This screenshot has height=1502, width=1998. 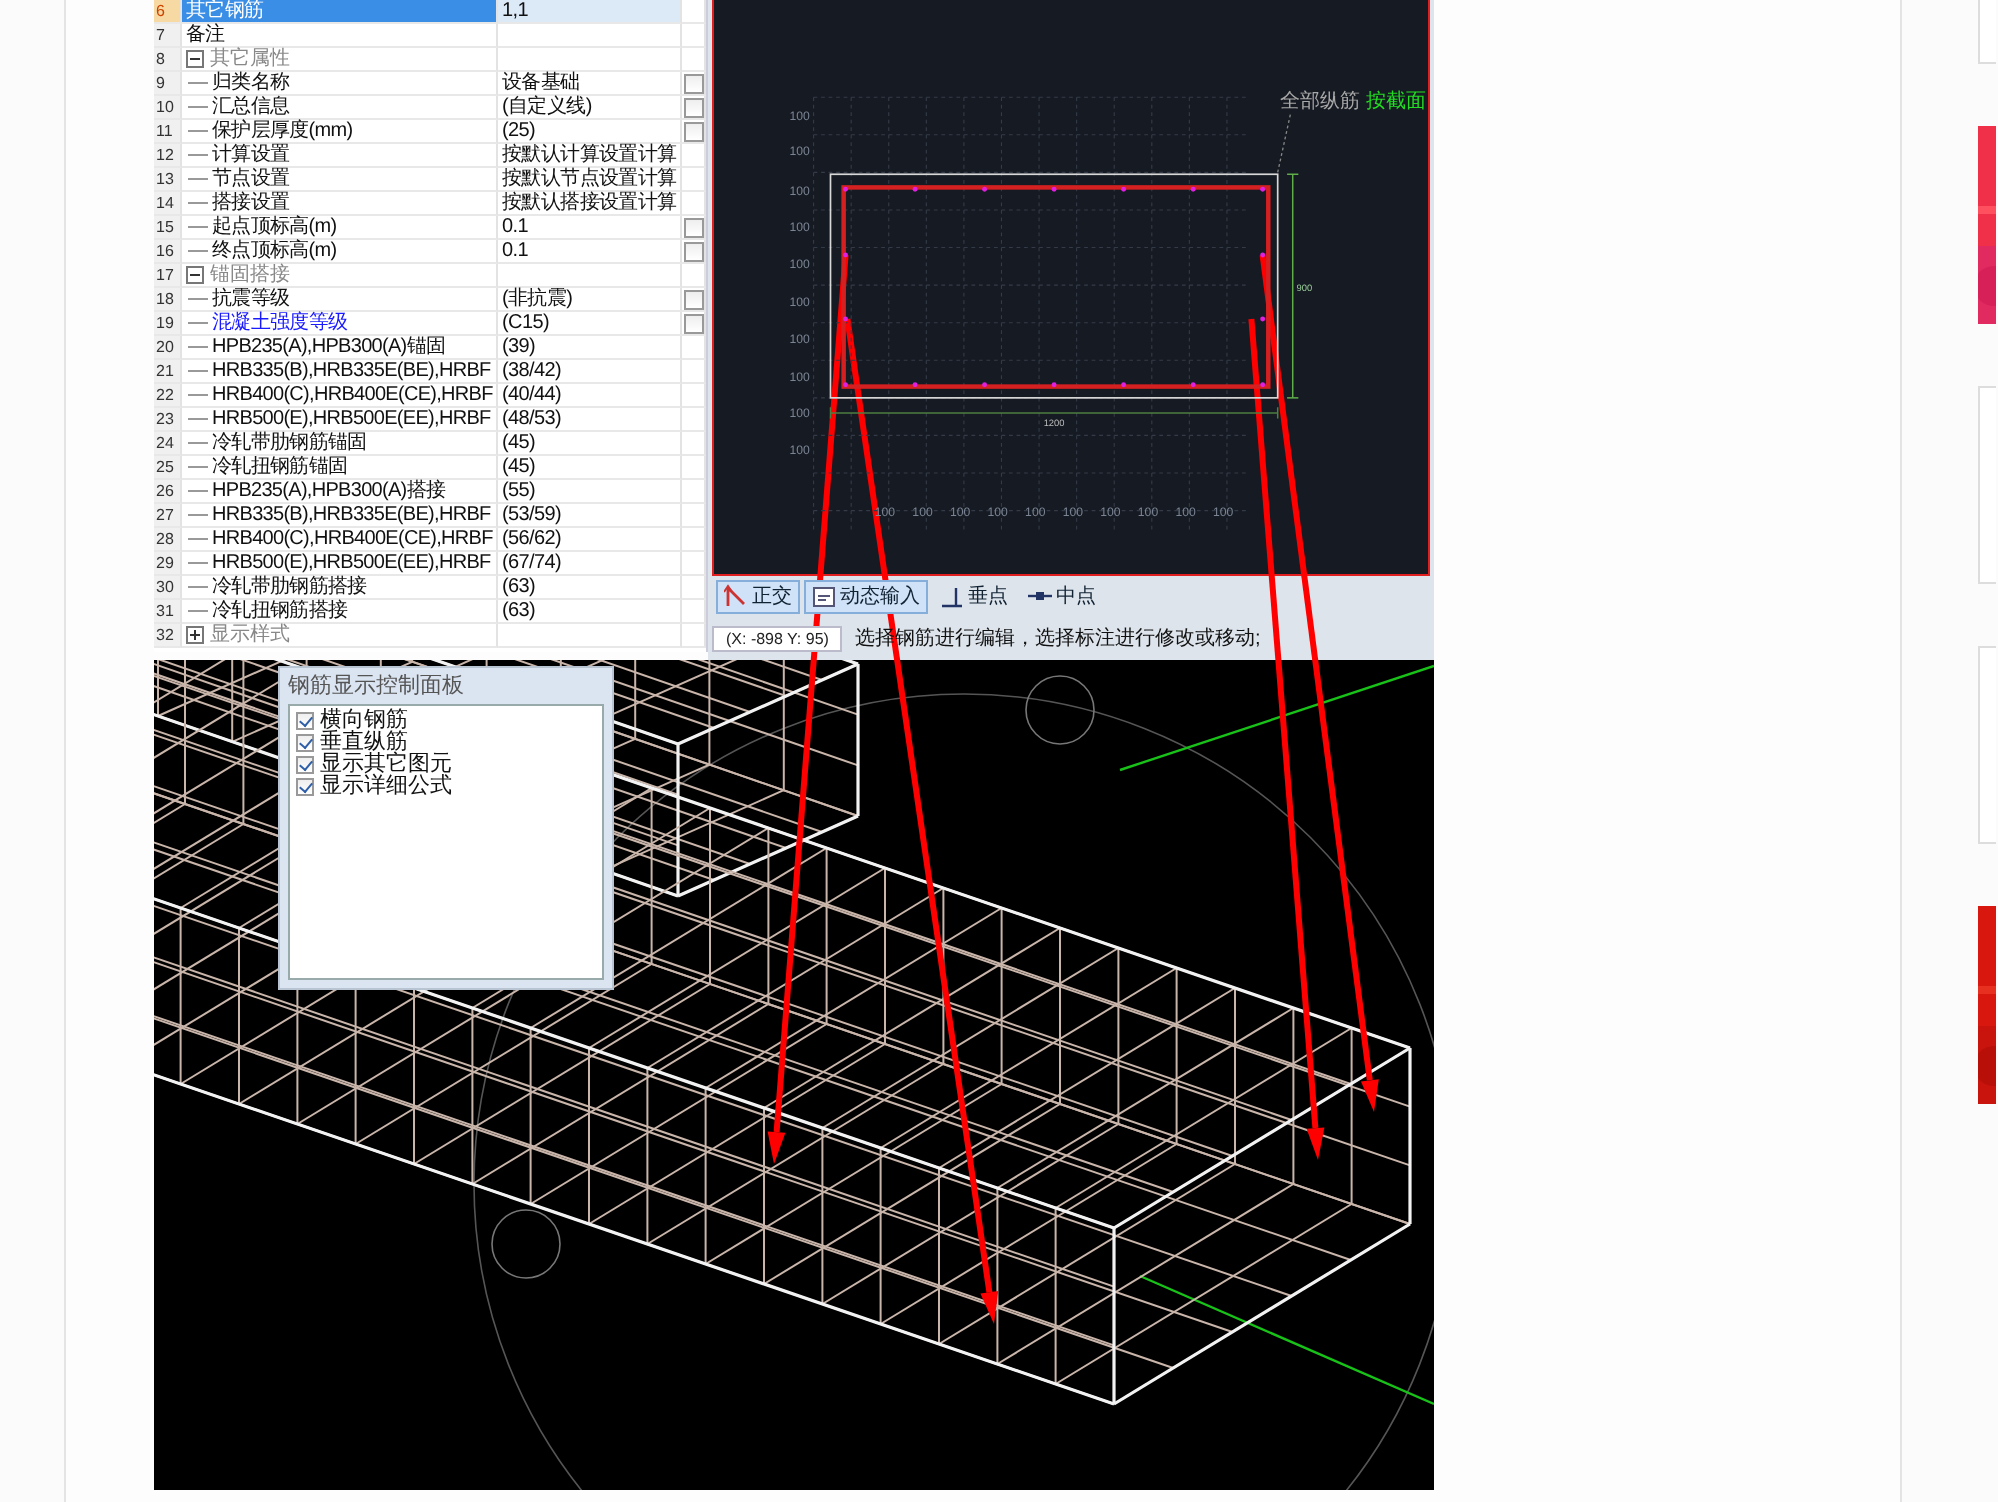 I want to click on group-label: 显示样式, so click(x=249, y=635).